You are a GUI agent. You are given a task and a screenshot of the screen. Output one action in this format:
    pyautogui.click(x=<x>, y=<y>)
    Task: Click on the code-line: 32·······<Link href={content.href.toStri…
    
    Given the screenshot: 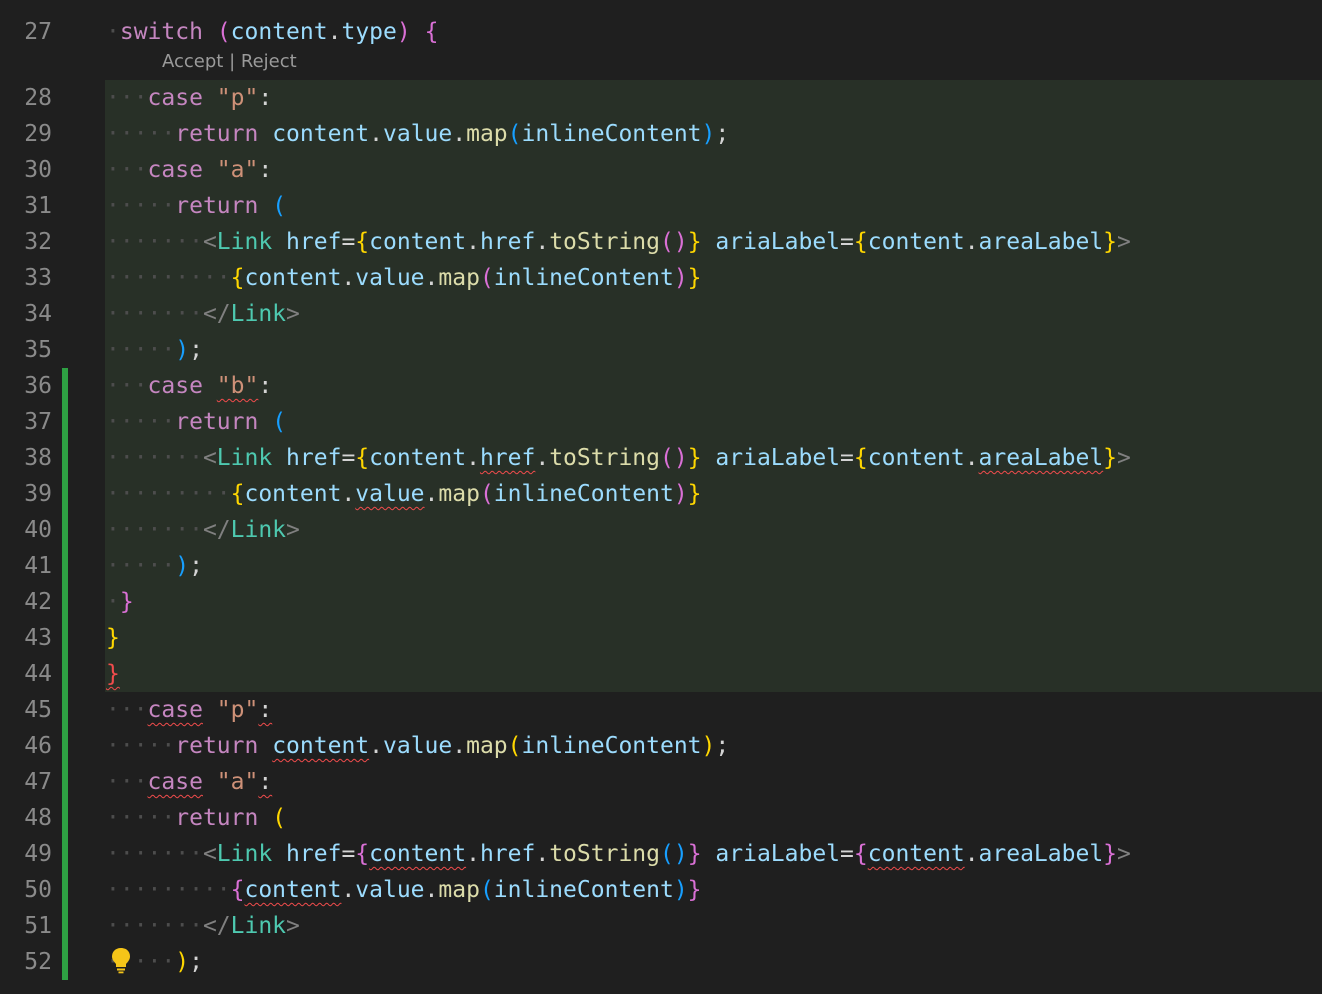 What is the action you would take?
    pyautogui.click(x=661, y=242)
    